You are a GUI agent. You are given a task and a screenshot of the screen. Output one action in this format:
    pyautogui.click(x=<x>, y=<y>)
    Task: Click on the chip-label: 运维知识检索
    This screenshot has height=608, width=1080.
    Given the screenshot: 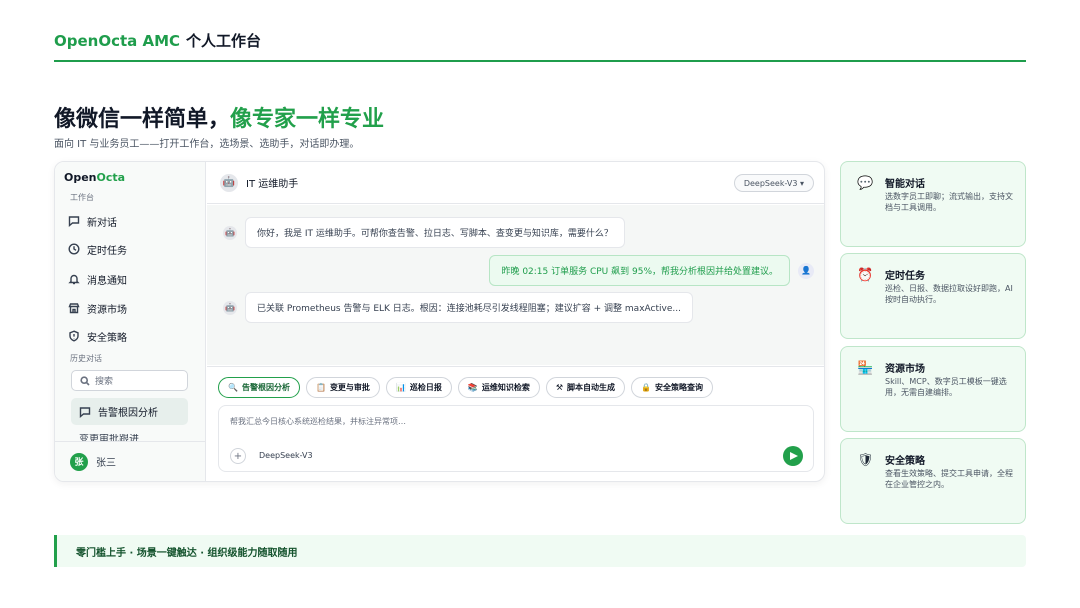 What is the action you would take?
    pyautogui.click(x=505, y=387)
    